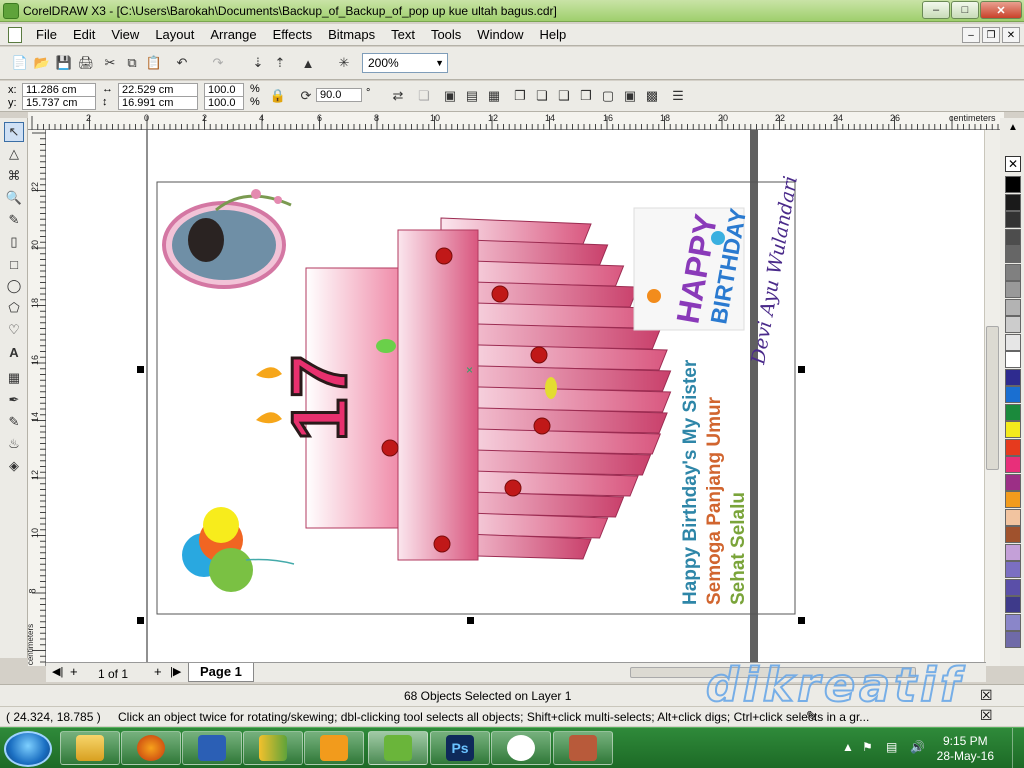 The height and width of the screenshot is (768, 1024). Describe the element at coordinates (182, 63) in the screenshot. I see `undo-icon: ↶` at that location.